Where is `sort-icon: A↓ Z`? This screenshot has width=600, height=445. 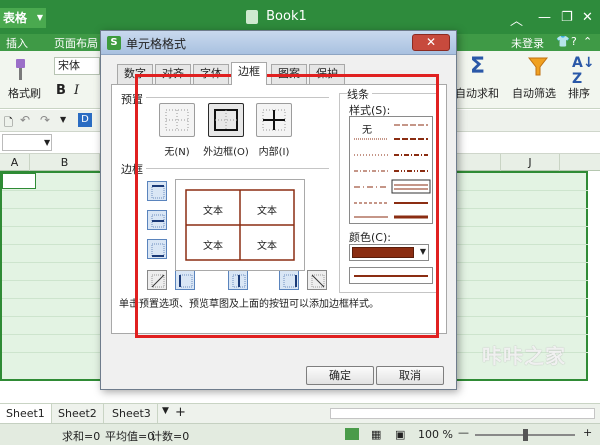 sort-icon: A↓ Z is located at coordinates (583, 71).